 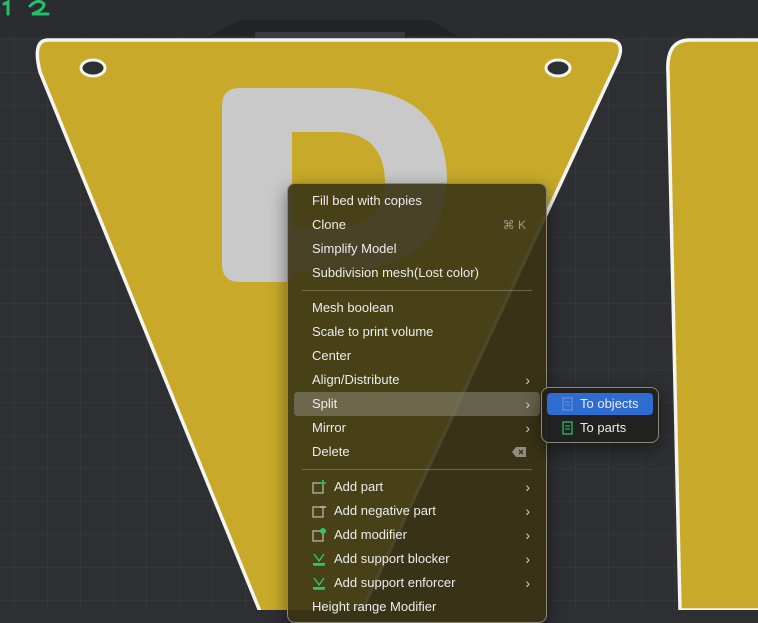 What do you see at coordinates (417, 356) in the screenshot?
I see `menu-item-center: Center` at bounding box center [417, 356].